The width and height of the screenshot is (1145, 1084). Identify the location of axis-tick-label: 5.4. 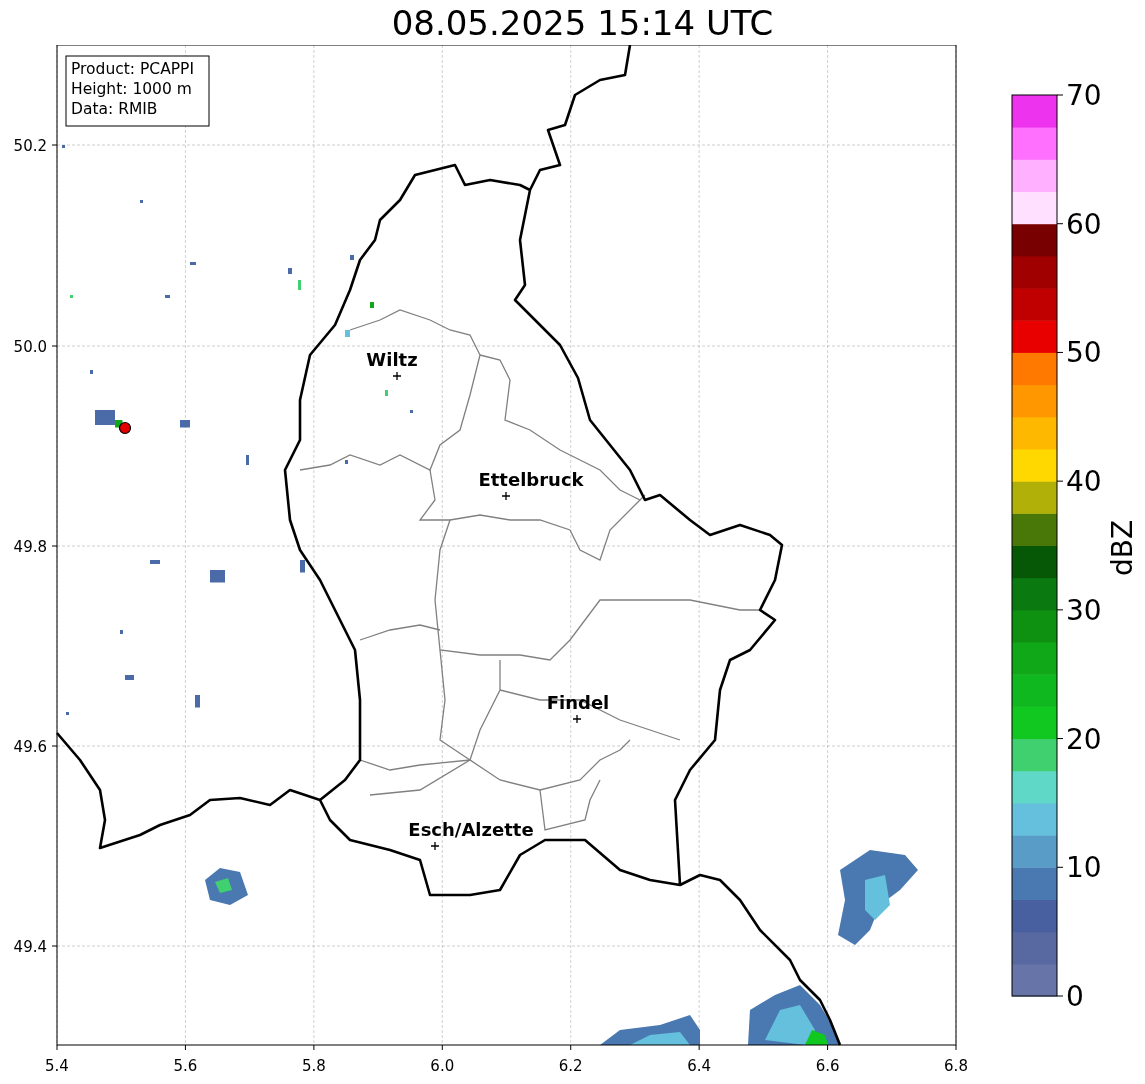
(57, 1066).